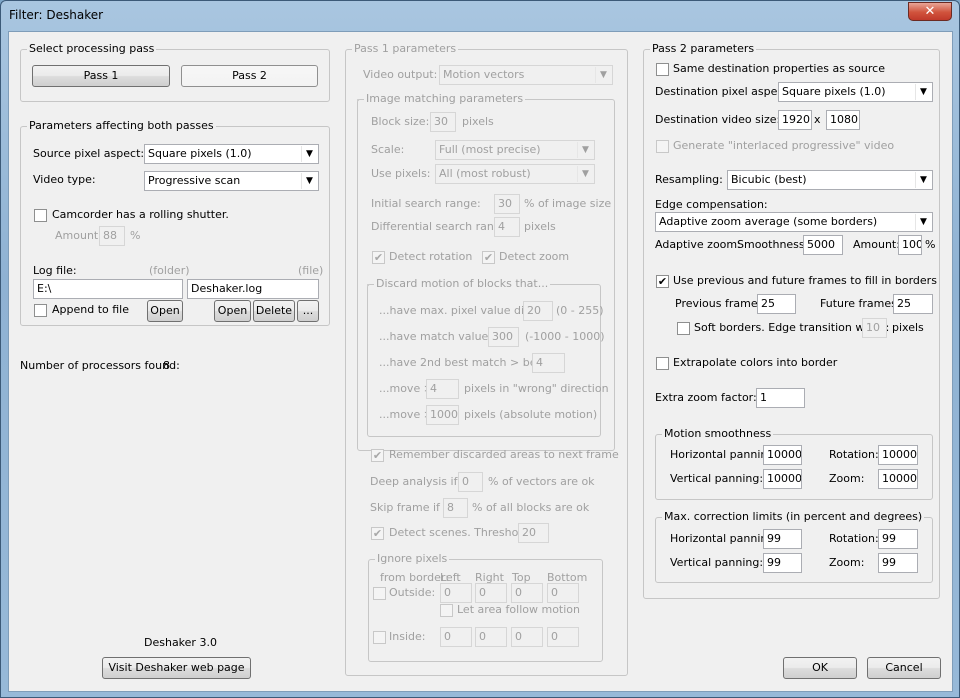  Describe the element at coordinates (898, 479) in the screenshot. I see `motion-zoom-field: 10000` at that location.